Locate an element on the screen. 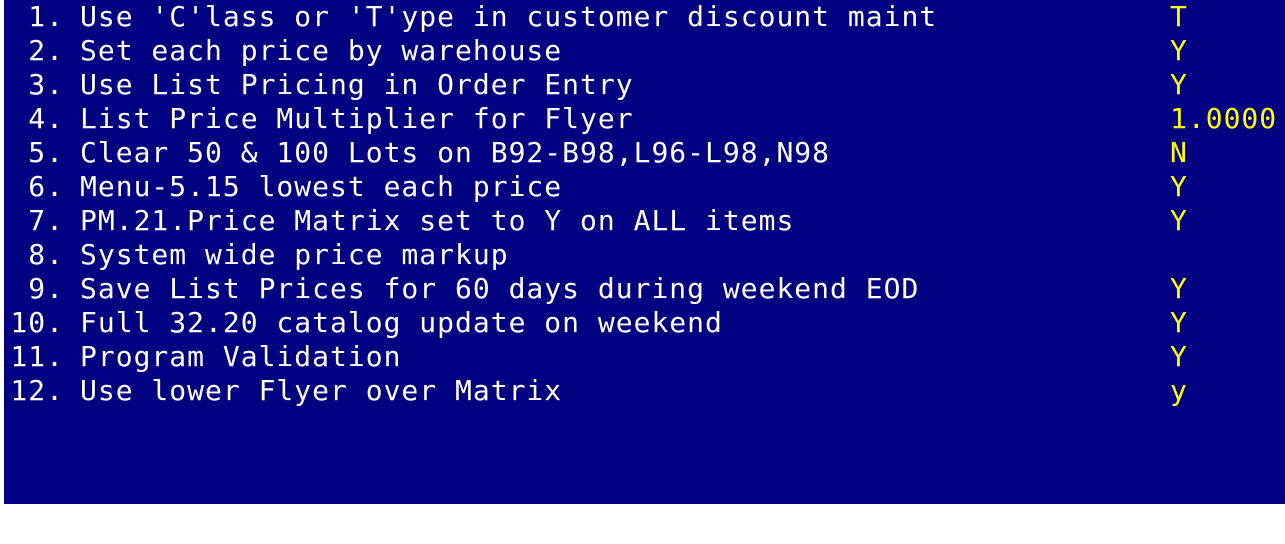 The image size is (1285, 544). option-label: Program Validation is located at coordinates (241, 356).